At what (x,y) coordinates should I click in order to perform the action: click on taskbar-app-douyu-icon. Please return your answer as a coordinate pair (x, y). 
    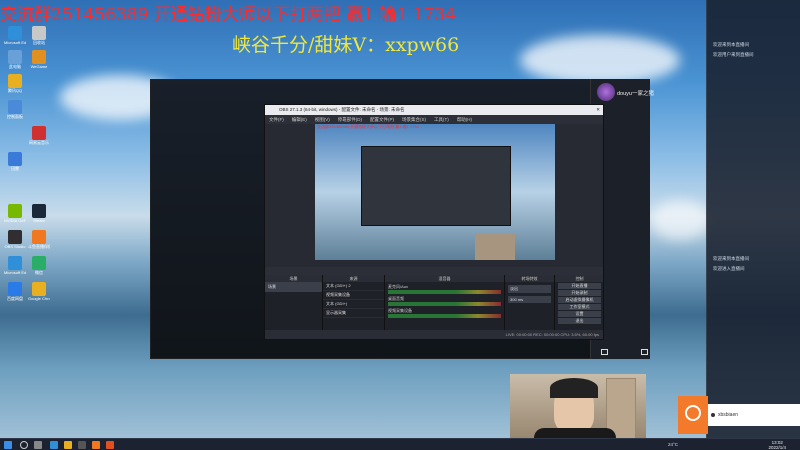
    Looking at the image, I should click on (96, 445).